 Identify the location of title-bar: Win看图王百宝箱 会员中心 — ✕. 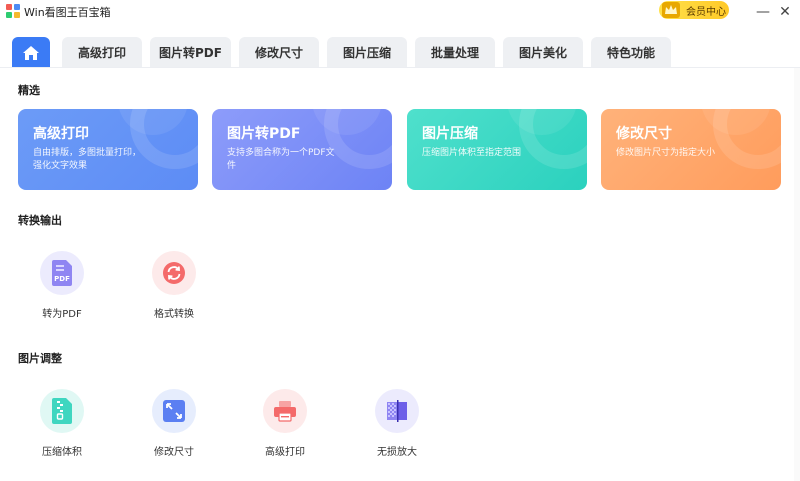
(400, 12).